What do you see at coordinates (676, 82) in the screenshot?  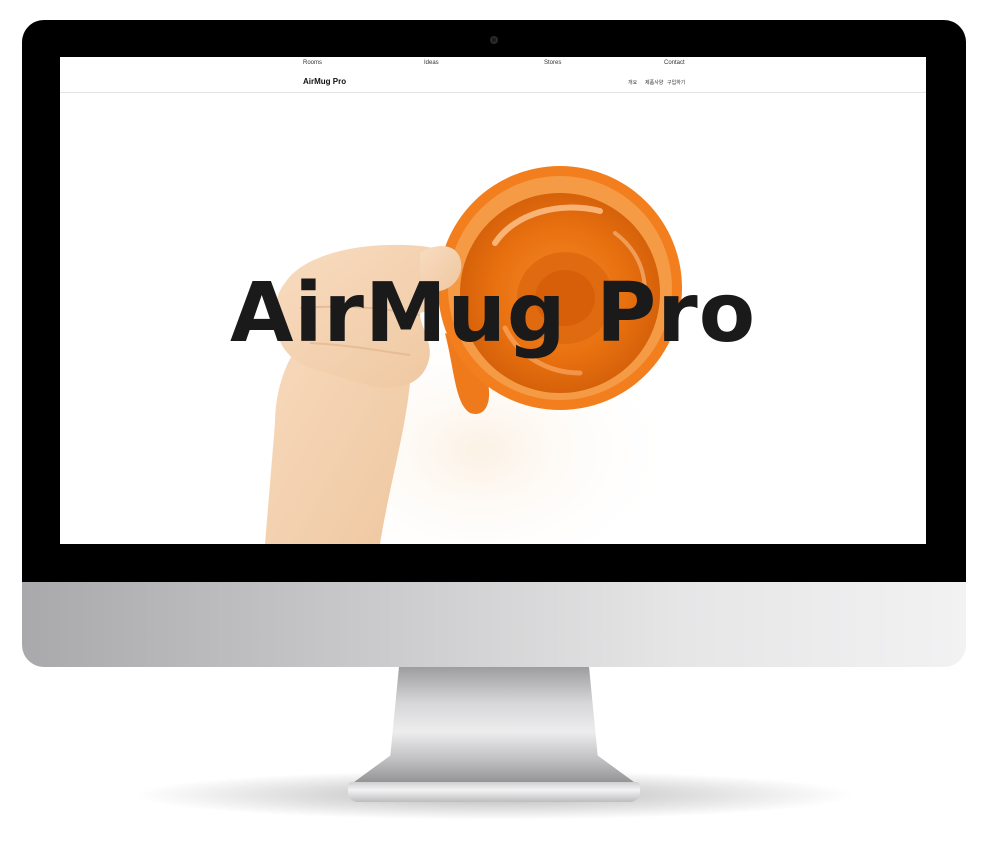 I see `product-nav-buy: 구입하기` at bounding box center [676, 82].